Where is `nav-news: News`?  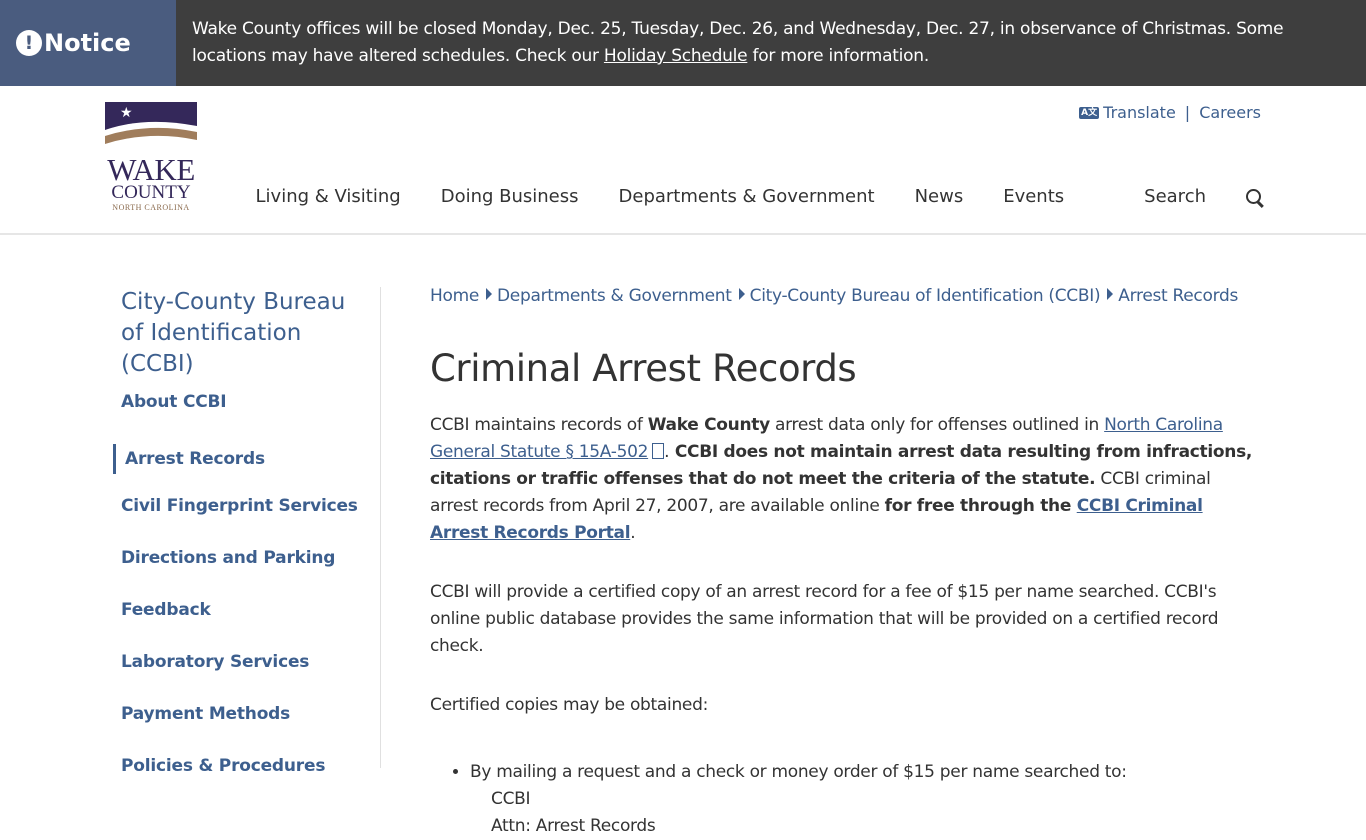
nav-news: News is located at coordinates (939, 196).